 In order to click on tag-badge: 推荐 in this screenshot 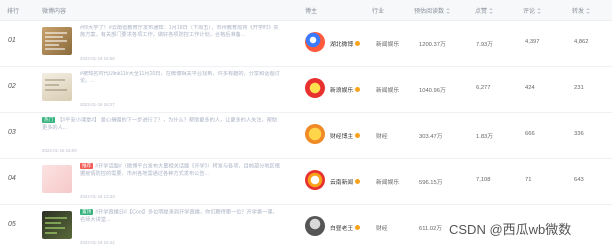, I will do `click(87, 166)`.